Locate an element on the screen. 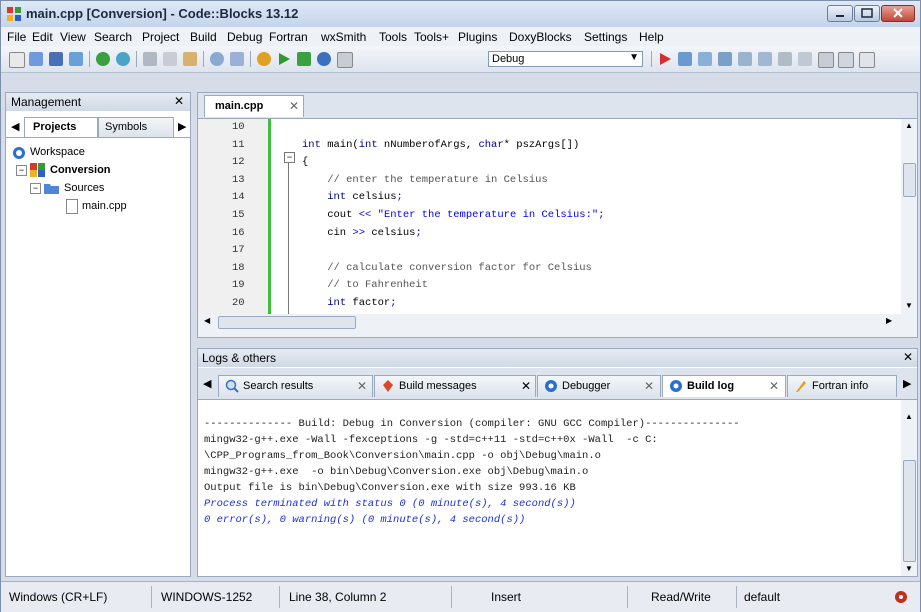 This screenshot has height=612, width=921. editor-tab-label: main.cpp is located at coordinates (239, 106).